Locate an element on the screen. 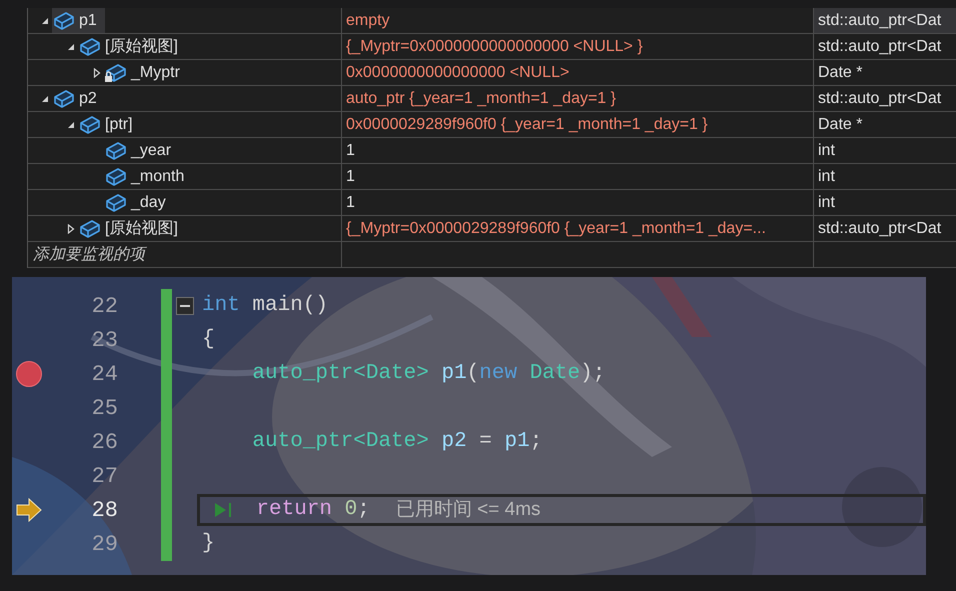 The width and height of the screenshot is (956, 591). code-line: auto_ptr<Date> p2 = p1; is located at coordinates (397, 442).